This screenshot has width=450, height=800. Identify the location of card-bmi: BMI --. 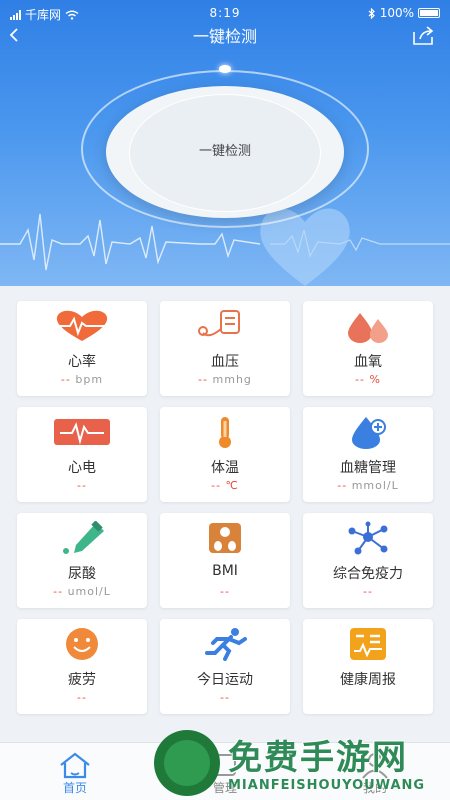
(225, 560).